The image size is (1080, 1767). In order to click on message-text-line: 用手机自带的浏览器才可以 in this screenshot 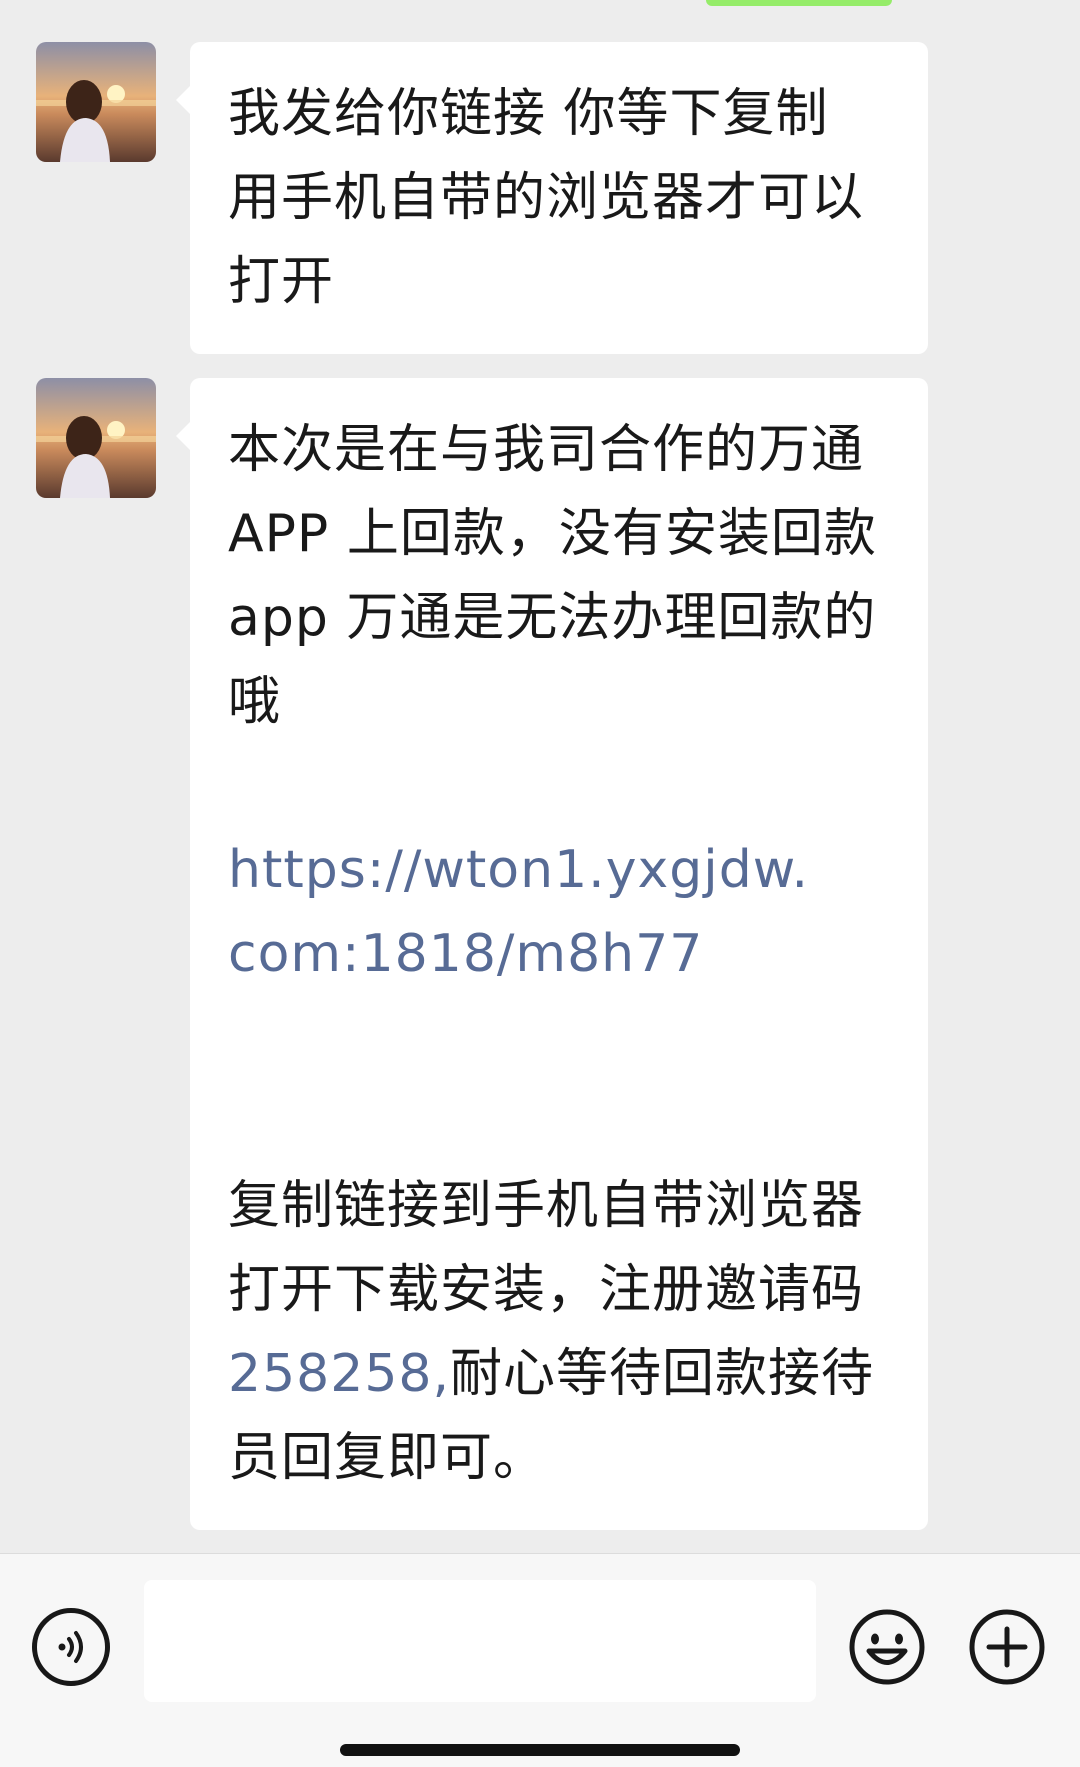, I will do `click(546, 198)`.